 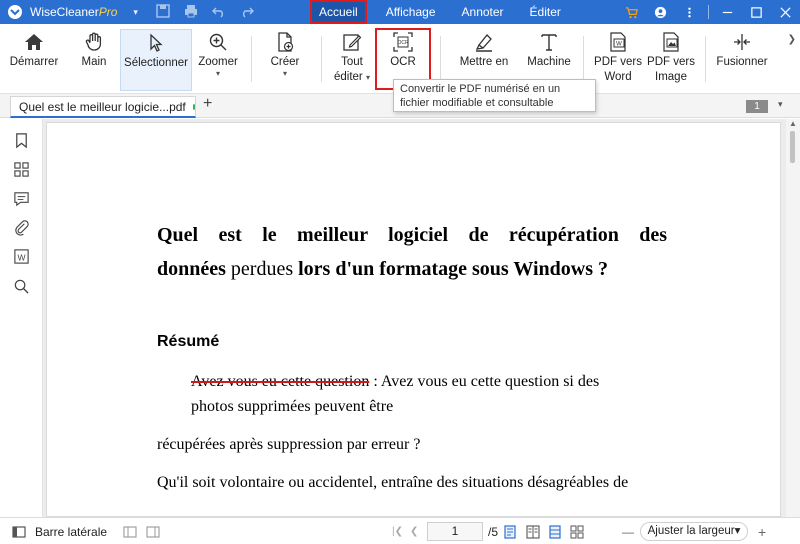 I want to click on svg-text: OCR, so click(x=403, y=43).